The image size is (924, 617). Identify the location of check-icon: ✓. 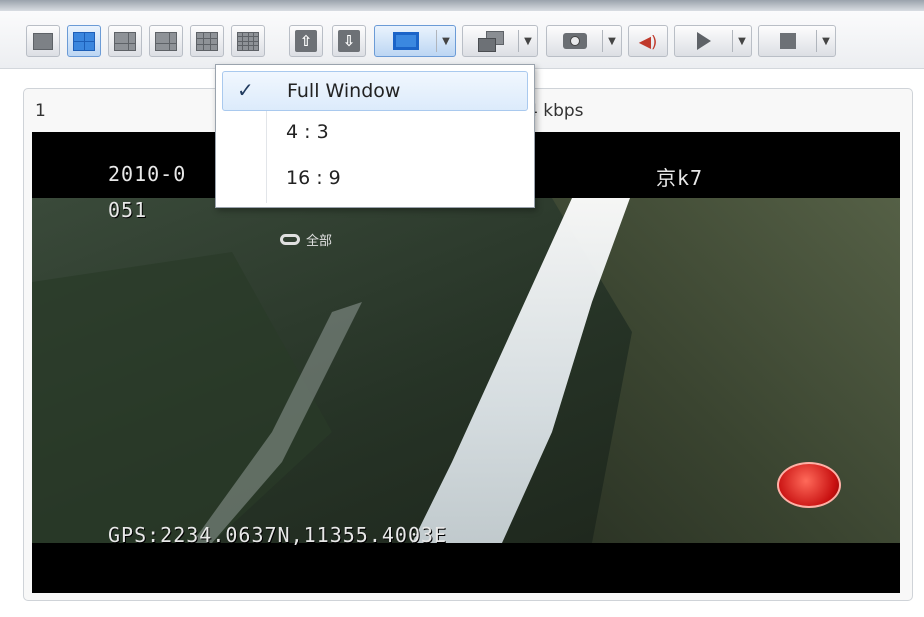
(245, 90).